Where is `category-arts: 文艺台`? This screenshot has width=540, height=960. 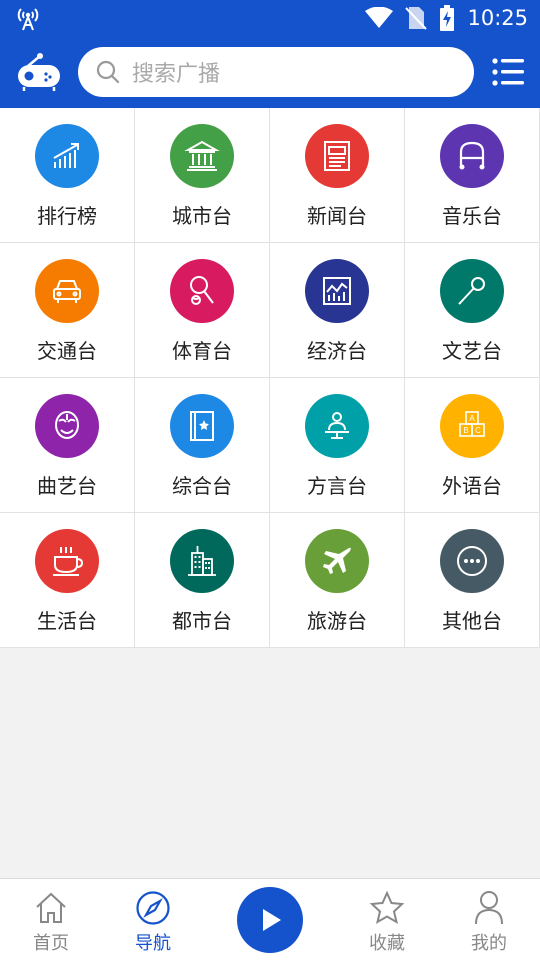
category-arts: 文艺台 is located at coordinates (472, 310).